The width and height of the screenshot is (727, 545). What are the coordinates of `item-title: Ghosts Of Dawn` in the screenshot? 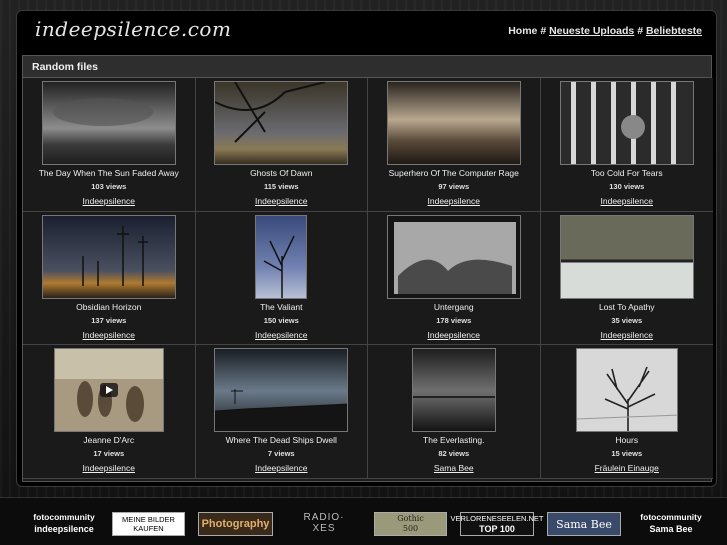 It's located at (281, 173).